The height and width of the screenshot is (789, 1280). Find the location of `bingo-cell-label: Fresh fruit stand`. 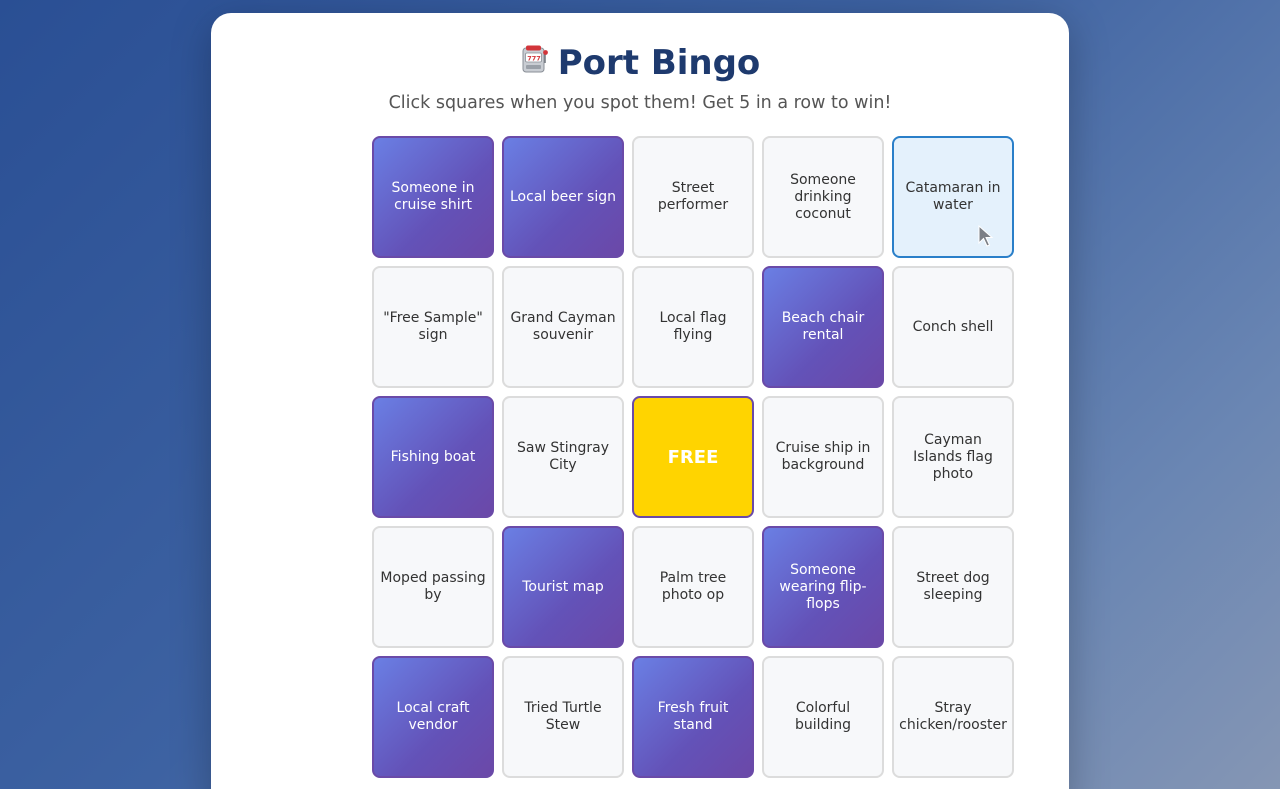

bingo-cell-label: Fresh fruit stand is located at coordinates (693, 716).